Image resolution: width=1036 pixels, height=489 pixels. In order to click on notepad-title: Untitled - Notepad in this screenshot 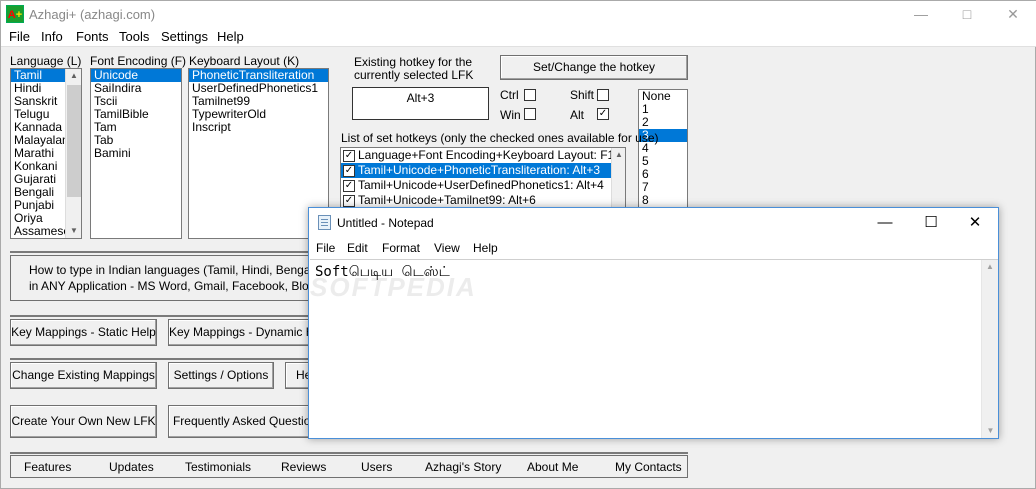, I will do `click(385, 223)`.